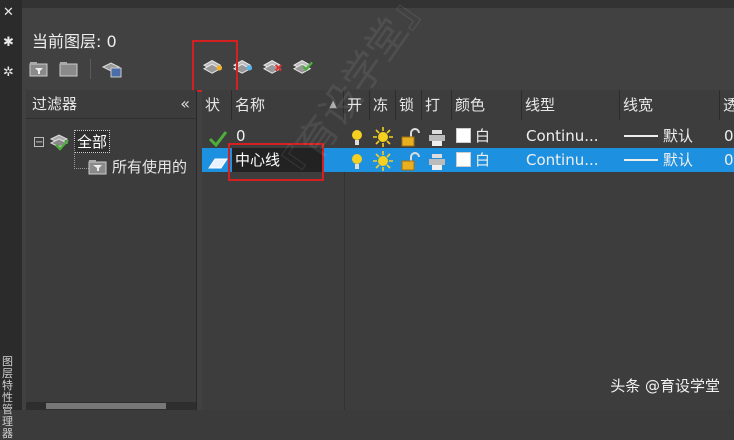 The image size is (734, 440). I want to click on layer-status-icon, so click(218, 163).